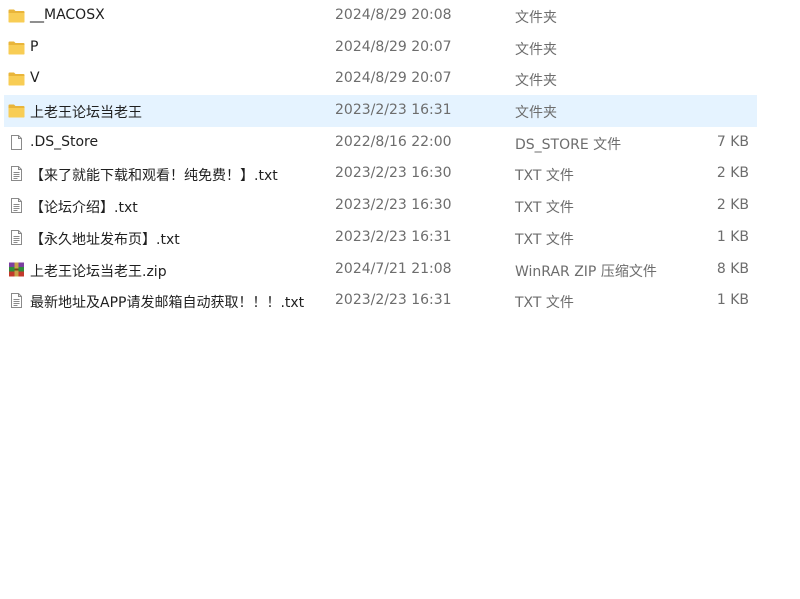  Describe the element at coordinates (67, 15) in the screenshot. I see `file-name: __MACOSX` at that location.